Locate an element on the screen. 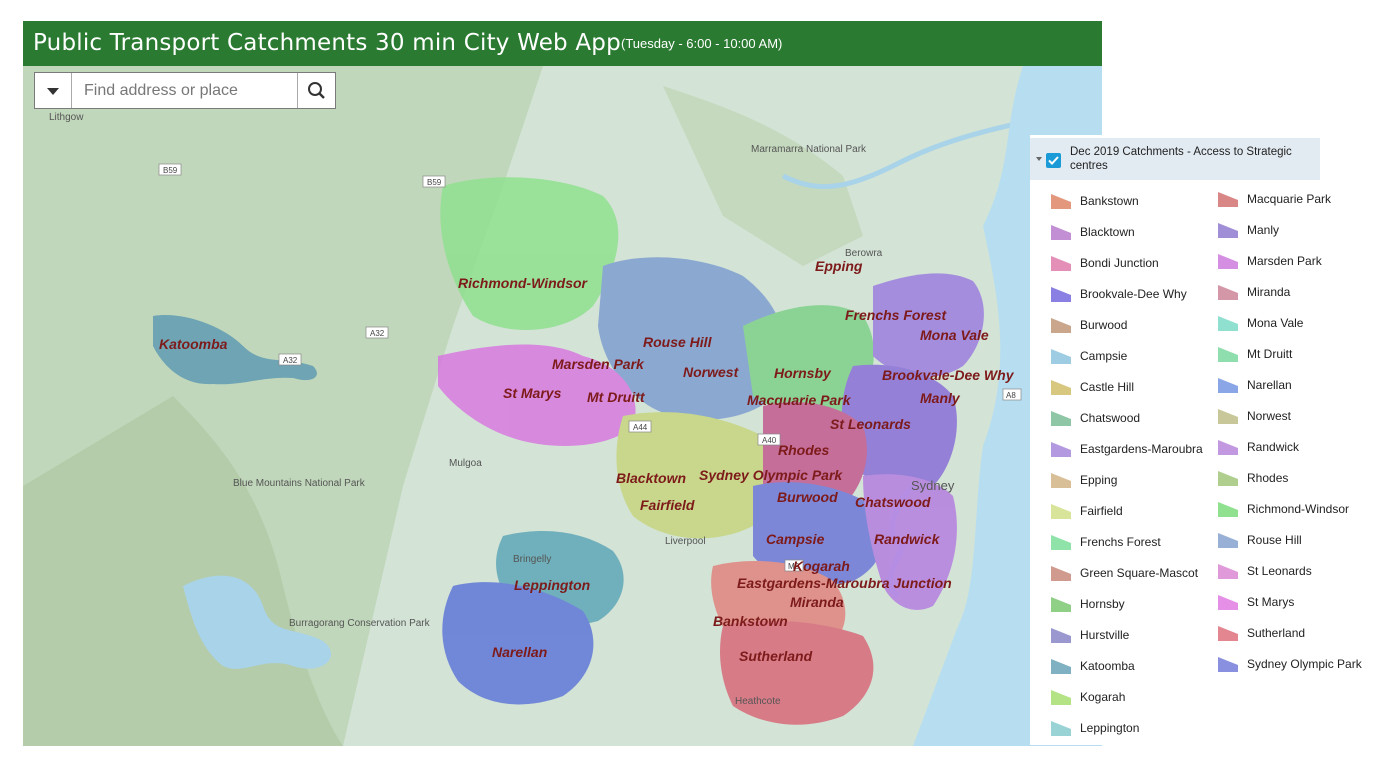 This screenshot has height=780, width=1385. search-input is located at coordinates (190, 90).